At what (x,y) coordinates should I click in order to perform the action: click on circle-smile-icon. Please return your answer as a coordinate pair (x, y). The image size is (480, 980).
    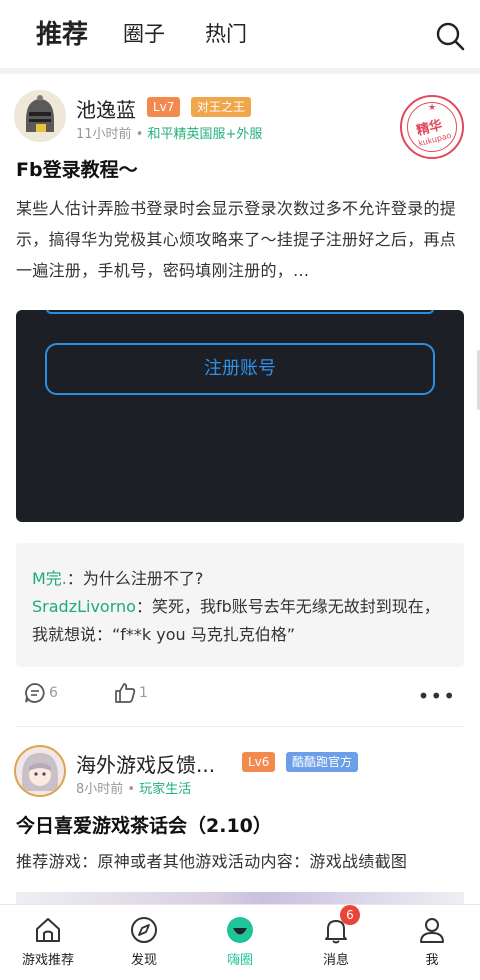
    Looking at the image, I should click on (240, 930).